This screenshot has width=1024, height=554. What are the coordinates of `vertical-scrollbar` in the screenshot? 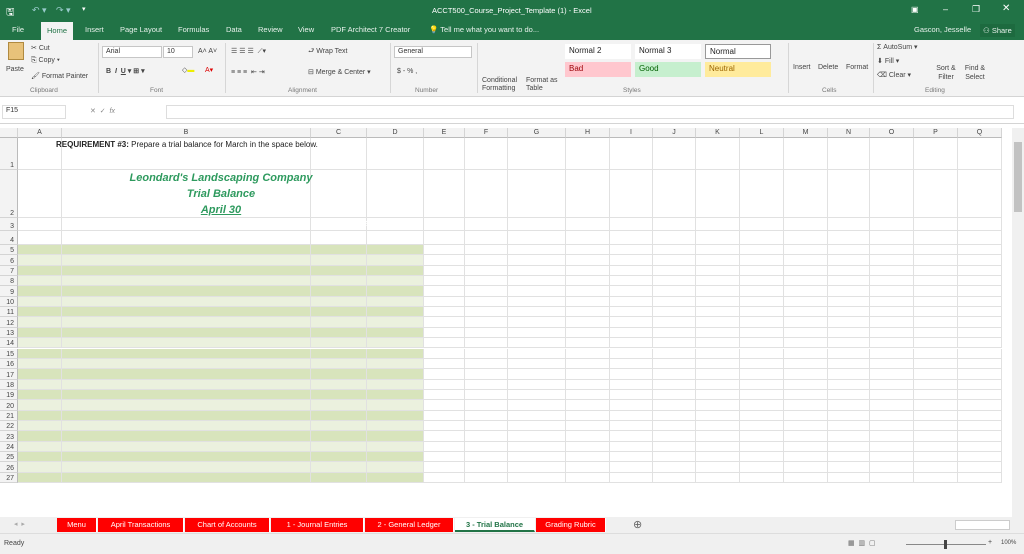 It's located at (1018, 322).